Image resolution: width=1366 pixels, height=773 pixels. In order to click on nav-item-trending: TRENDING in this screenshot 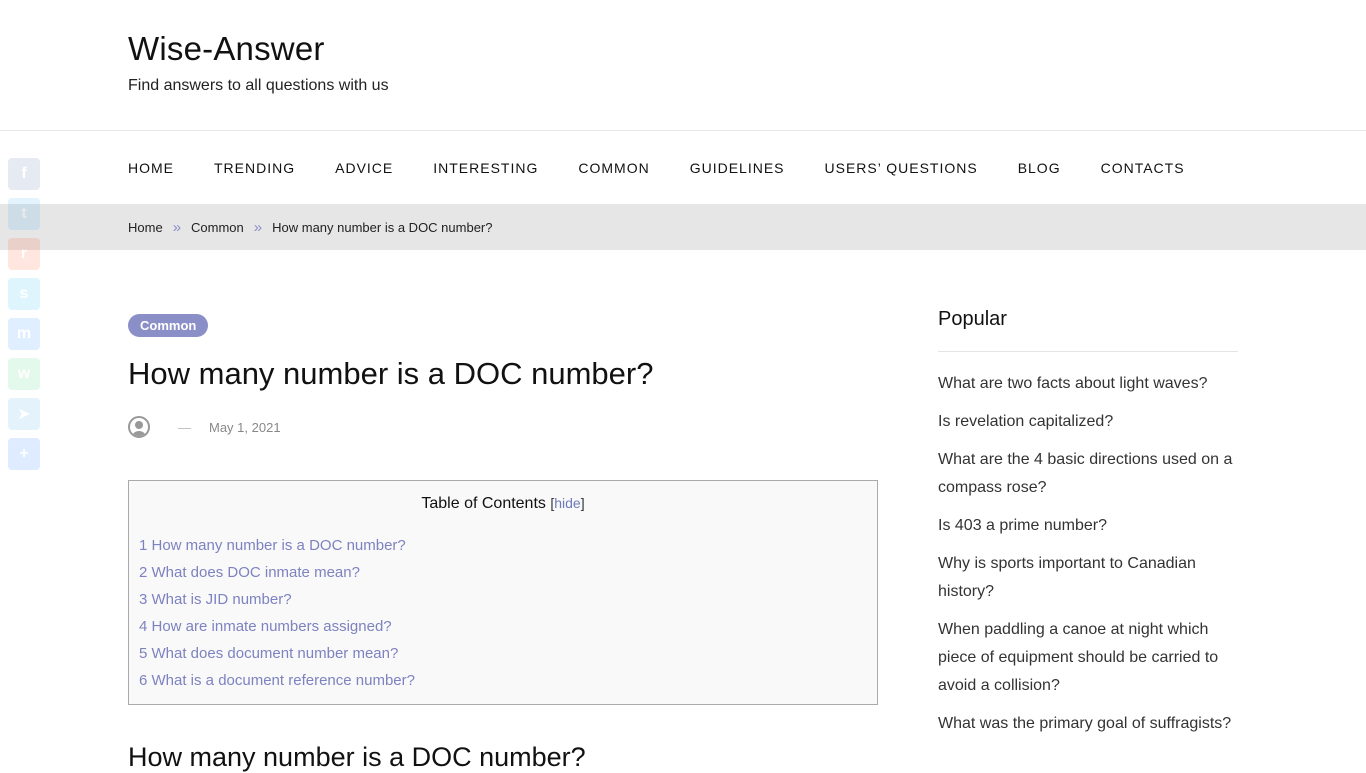, I will do `click(254, 168)`.